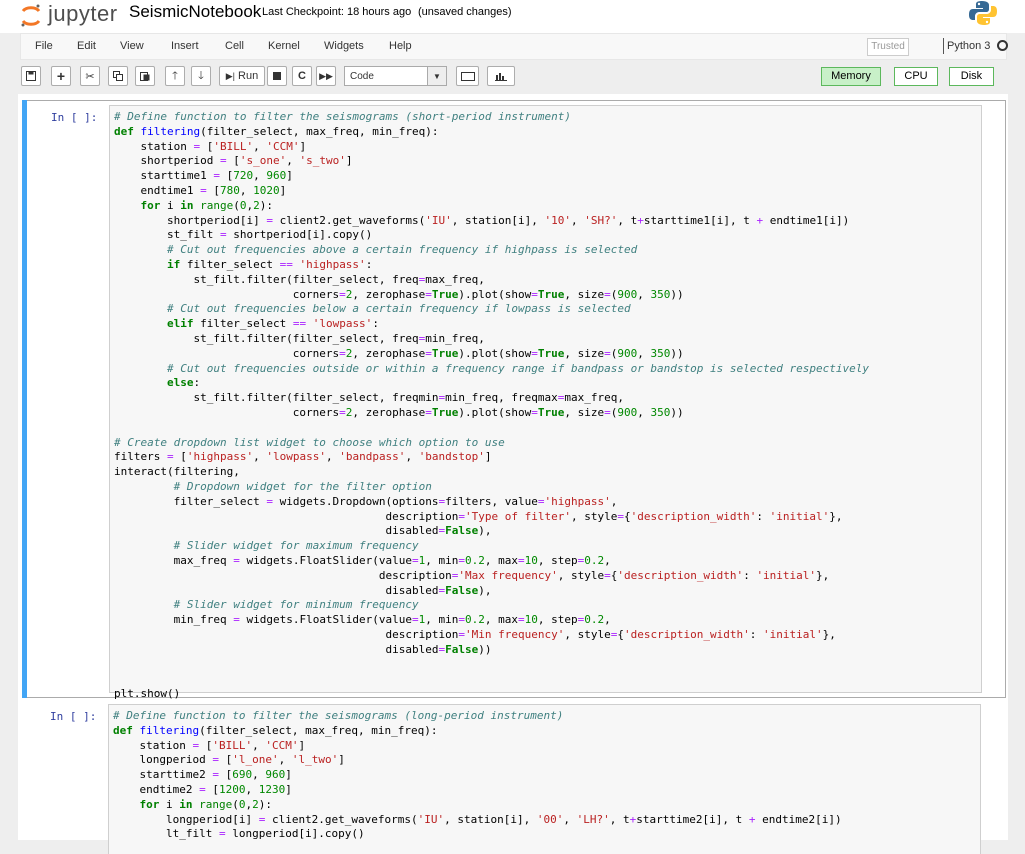 The height and width of the screenshot is (854, 1025). I want to click on code-token: :, so click(750, 575).